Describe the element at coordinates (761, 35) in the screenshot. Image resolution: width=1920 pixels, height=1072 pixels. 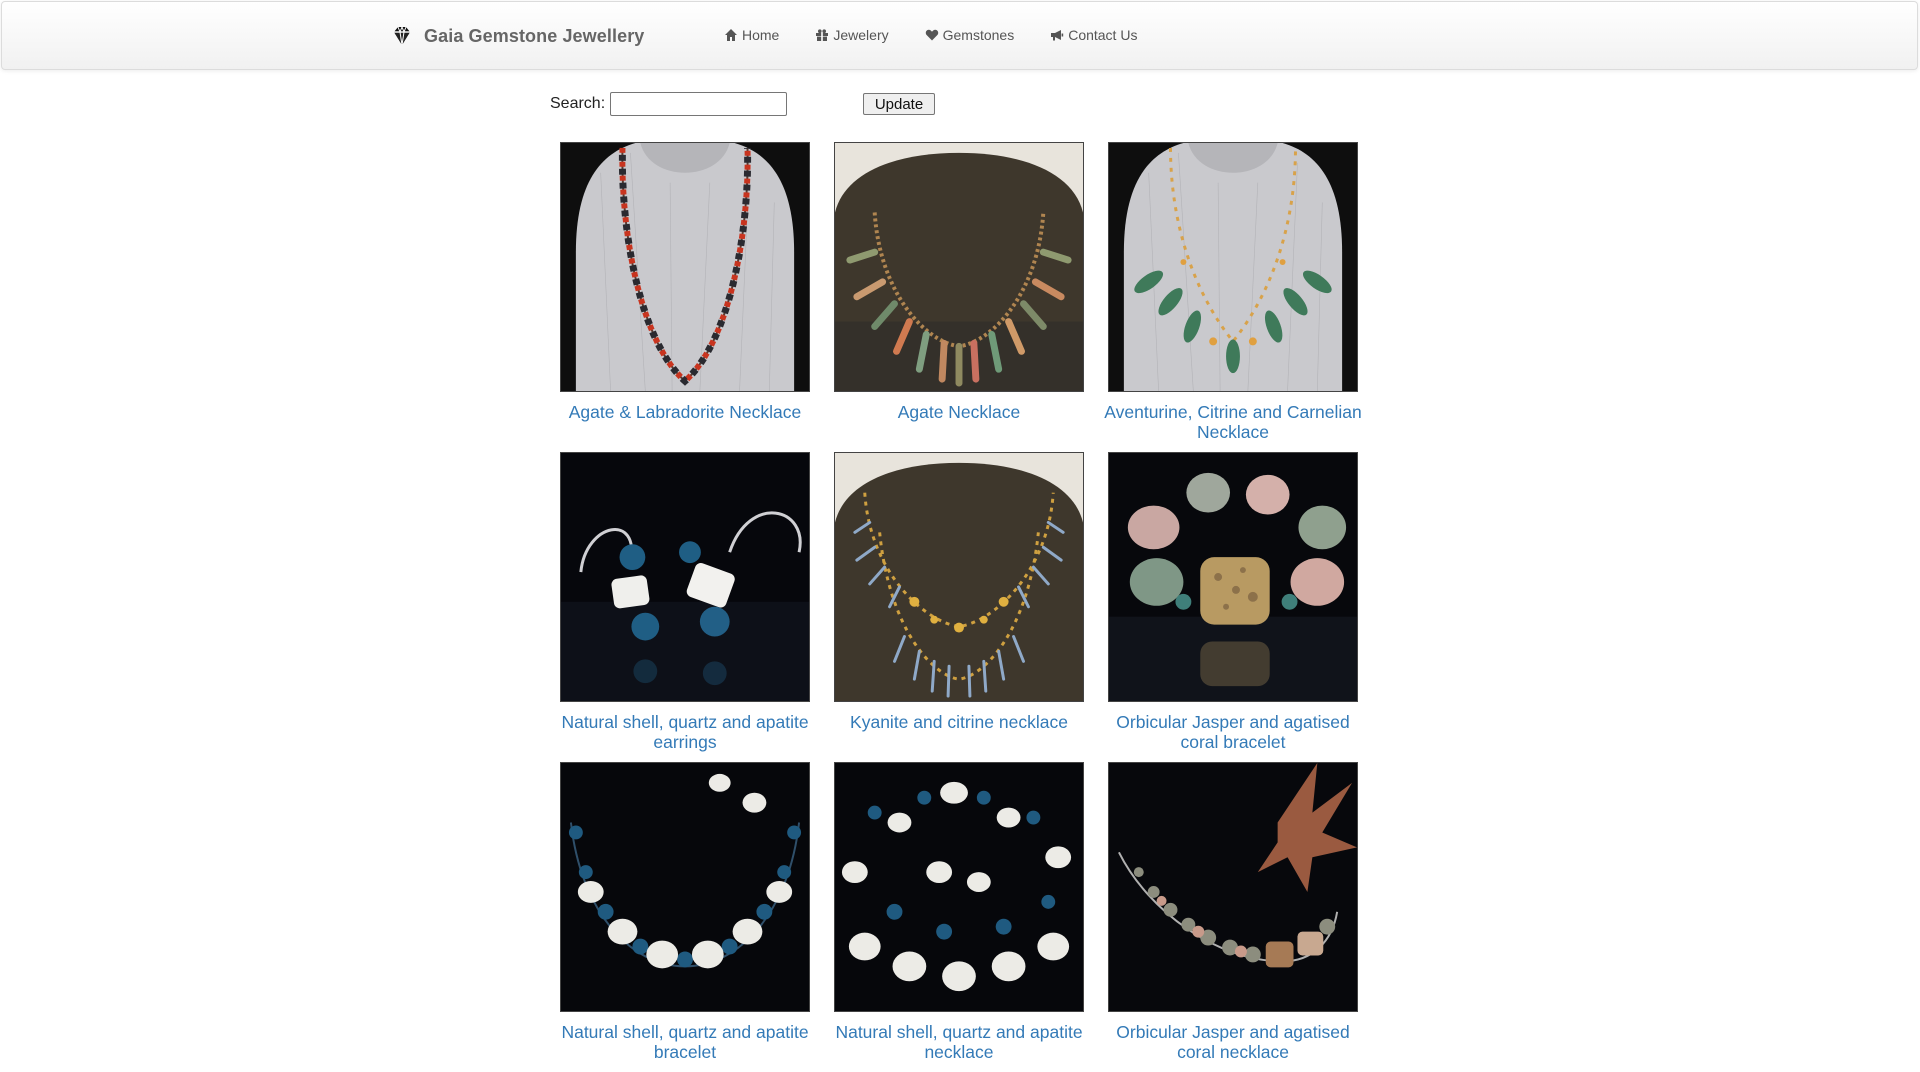
I see `nav-home-label: Home` at that location.